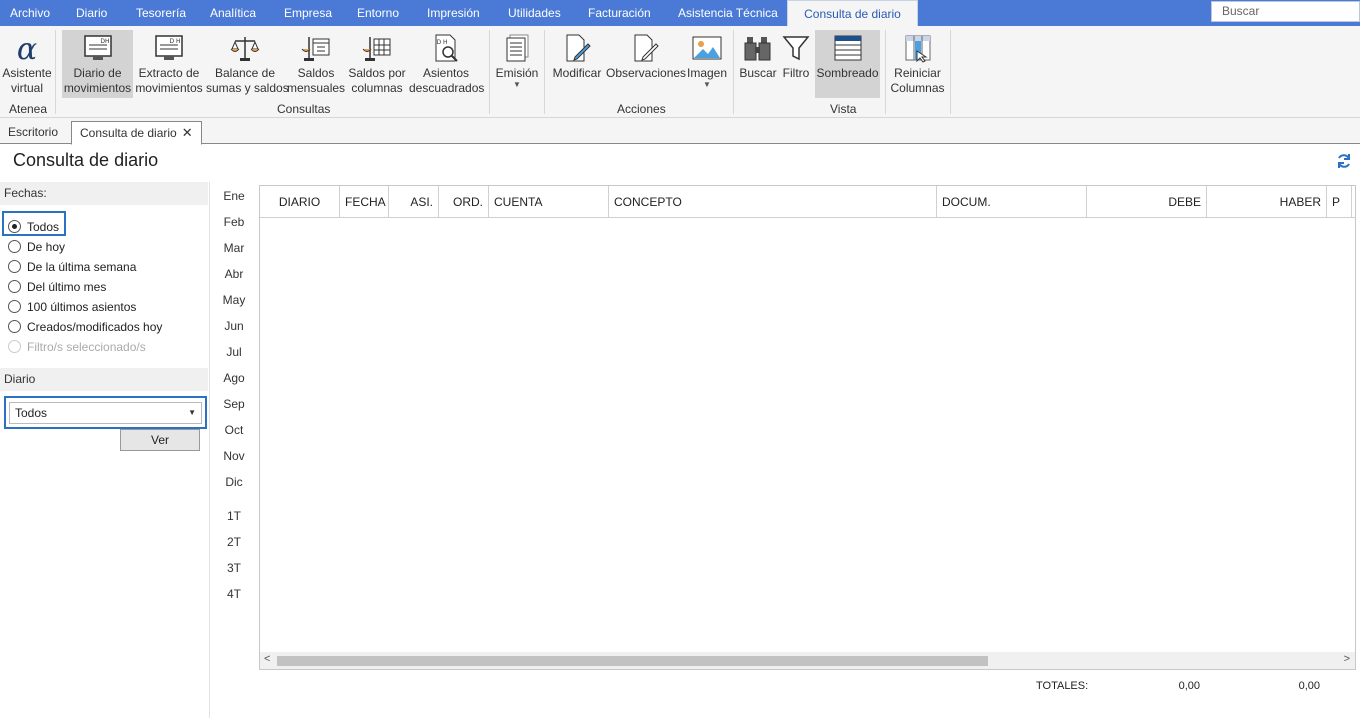 The image size is (1360, 718). I want to click on fechas-header: Fechas:, so click(104, 193).